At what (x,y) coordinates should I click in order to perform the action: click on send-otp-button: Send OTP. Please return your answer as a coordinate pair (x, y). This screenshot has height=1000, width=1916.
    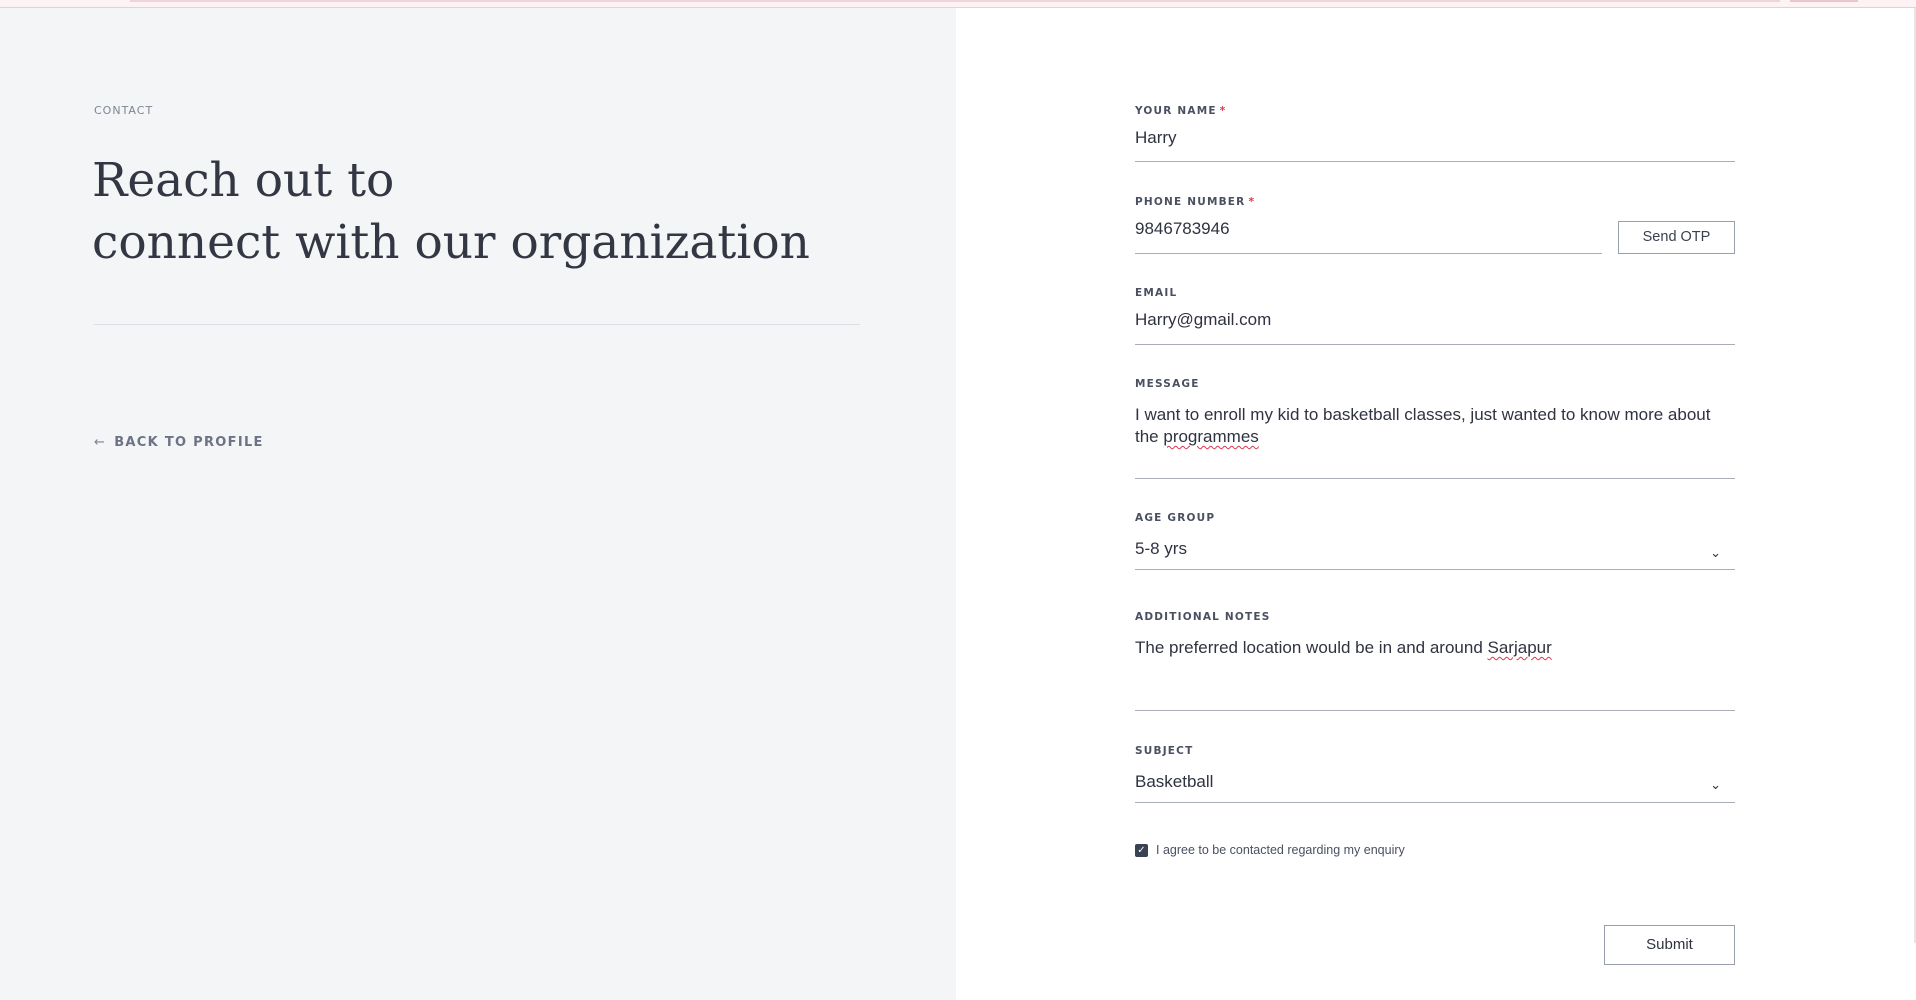
    Looking at the image, I should click on (1676, 237).